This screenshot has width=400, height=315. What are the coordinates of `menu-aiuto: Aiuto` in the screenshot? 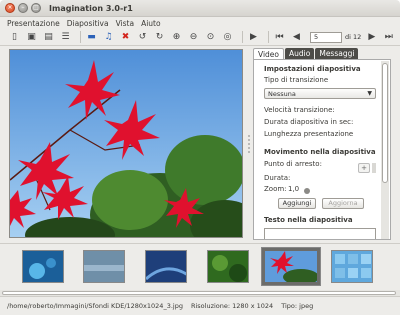 It's located at (151, 23).